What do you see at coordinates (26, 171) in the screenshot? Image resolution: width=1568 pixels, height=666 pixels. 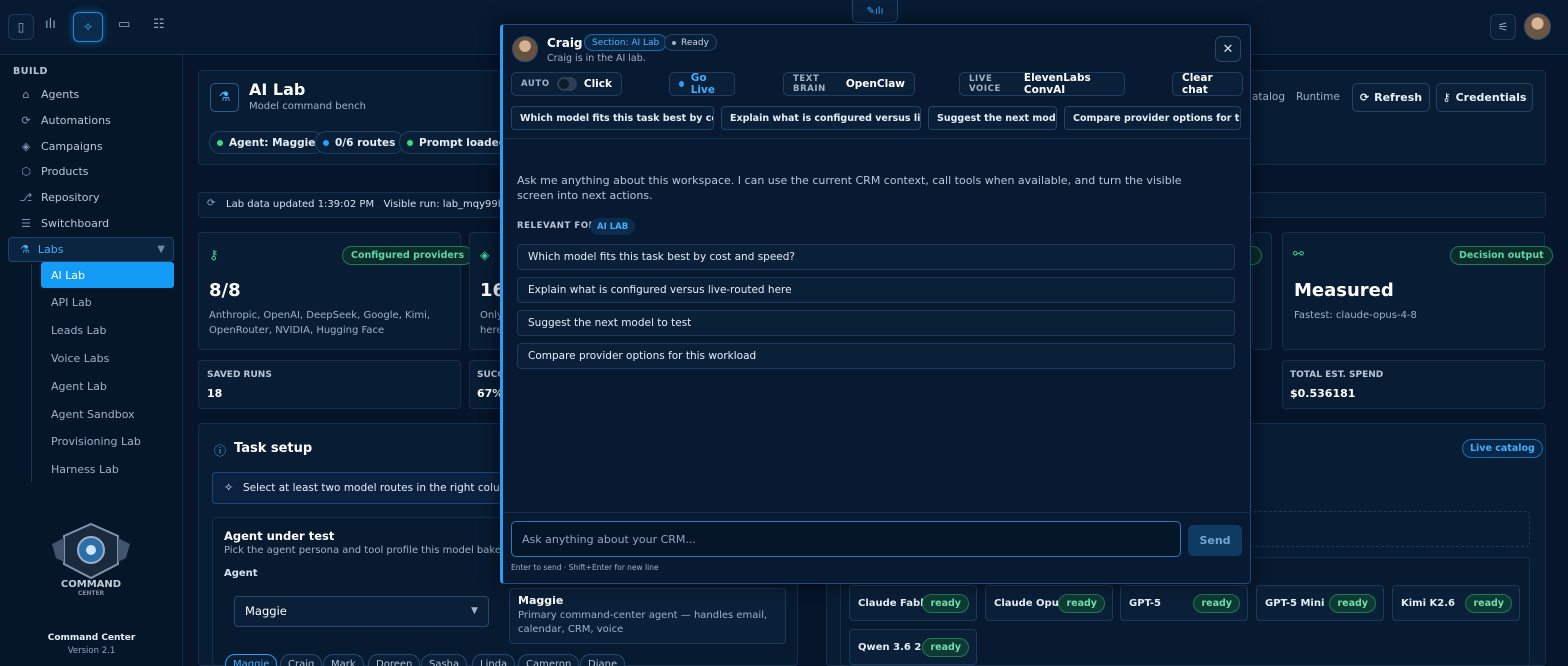 I see `box-icon: ⬡` at bounding box center [26, 171].